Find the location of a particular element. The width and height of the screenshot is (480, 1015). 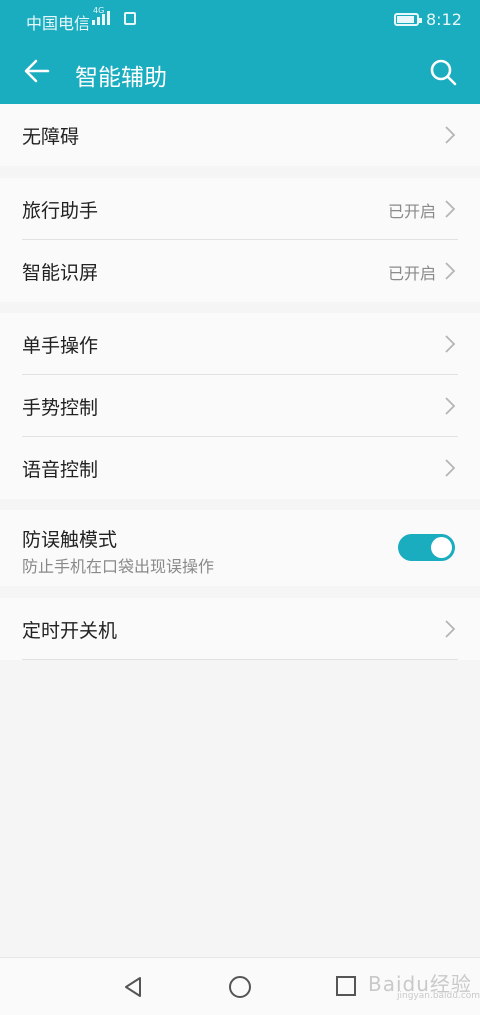

row-label: 智能识屏 is located at coordinates (60, 273).